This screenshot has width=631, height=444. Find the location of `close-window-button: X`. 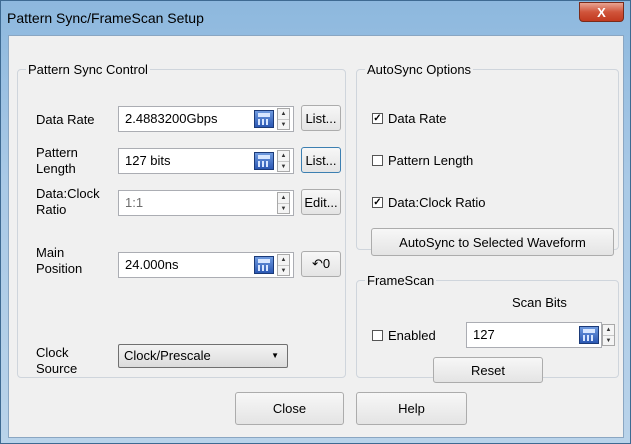

close-window-button: X is located at coordinates (601, 12).